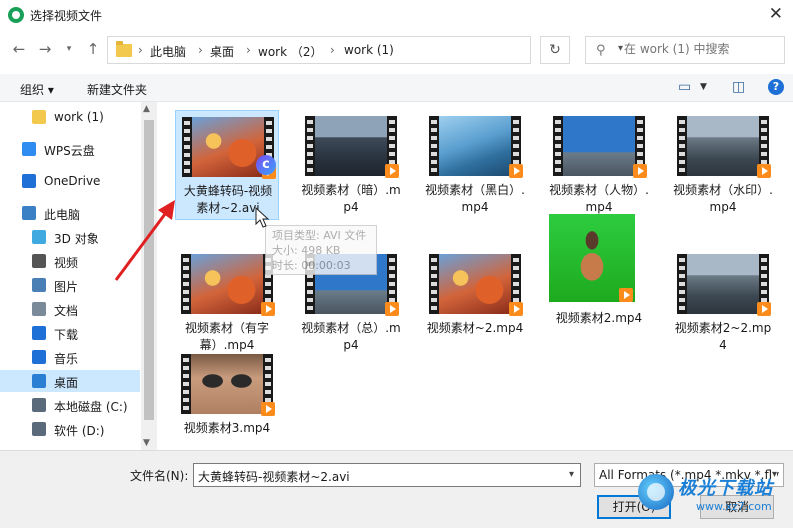  Describe the element at coordinates (70, 333) in the screenshot. I see `sidebar-item: 下载` at that location.